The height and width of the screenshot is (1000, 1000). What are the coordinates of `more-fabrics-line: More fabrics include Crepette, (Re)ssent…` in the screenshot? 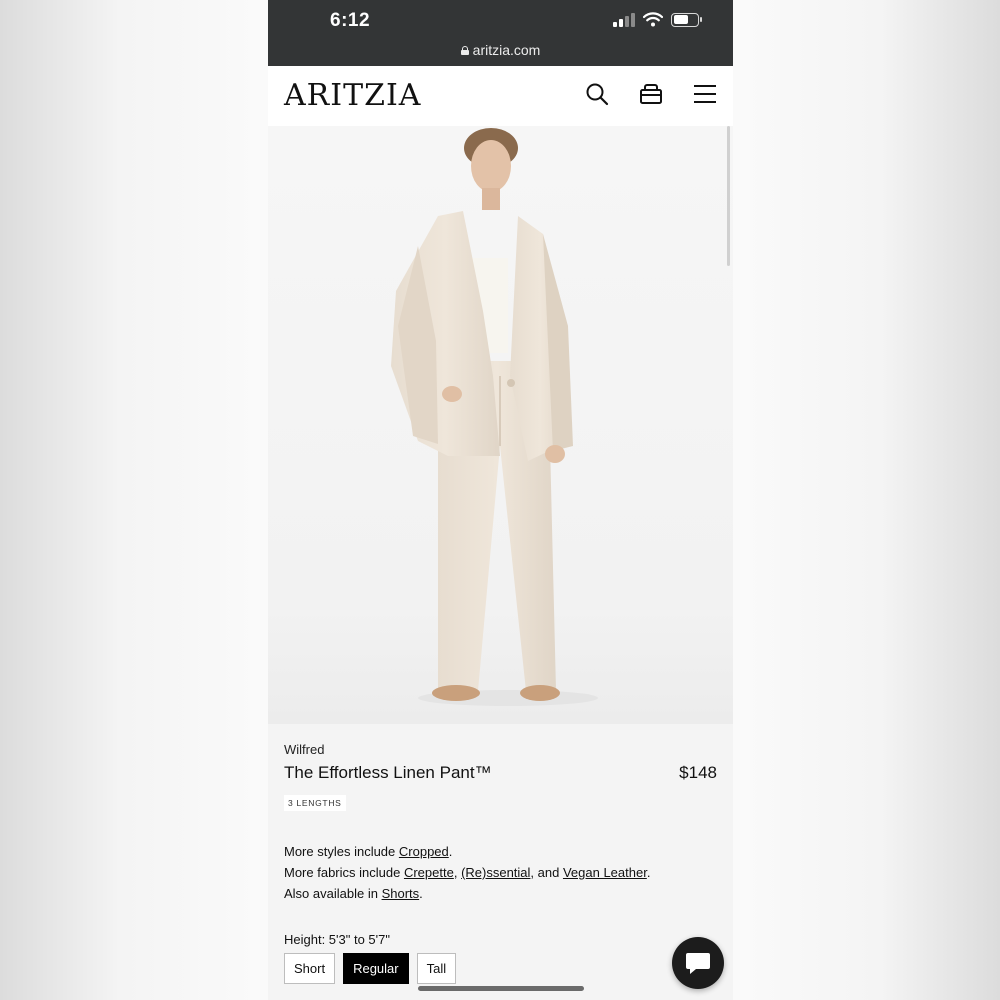 It's located at (500, 872).